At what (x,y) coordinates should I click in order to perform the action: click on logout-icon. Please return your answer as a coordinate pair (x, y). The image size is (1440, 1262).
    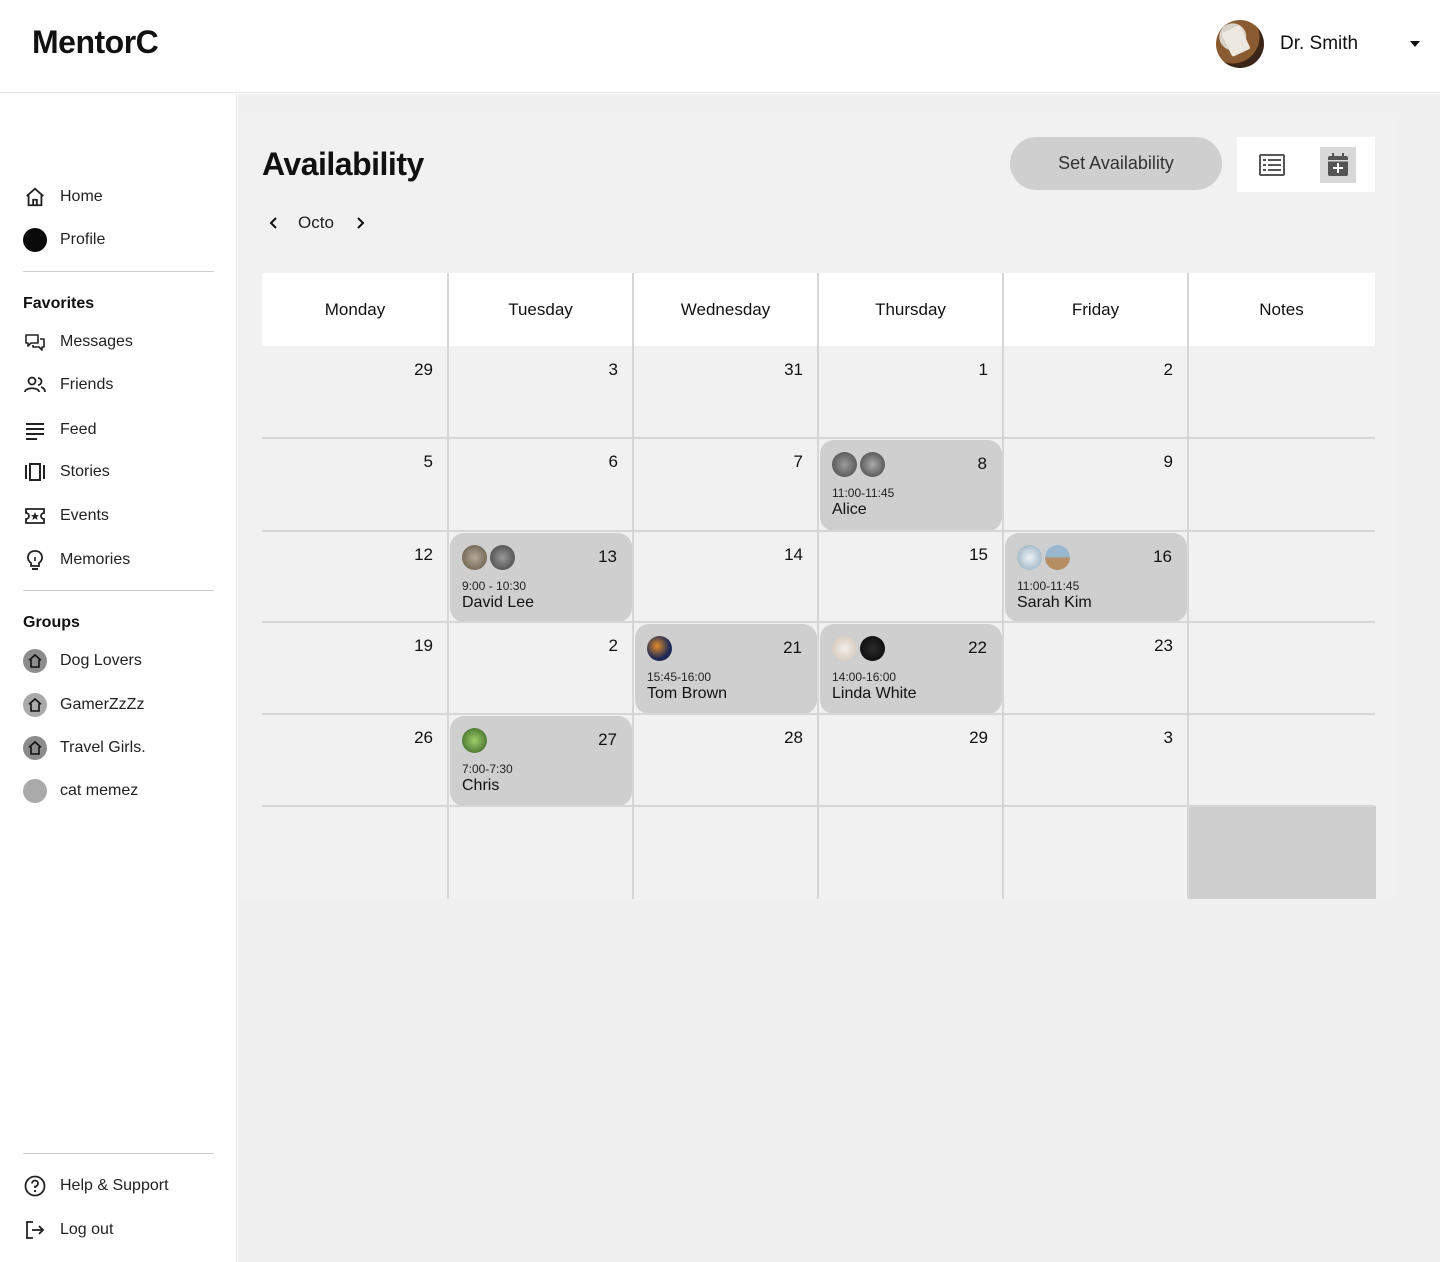
    Looking at the image, I should click on (35, 1230).